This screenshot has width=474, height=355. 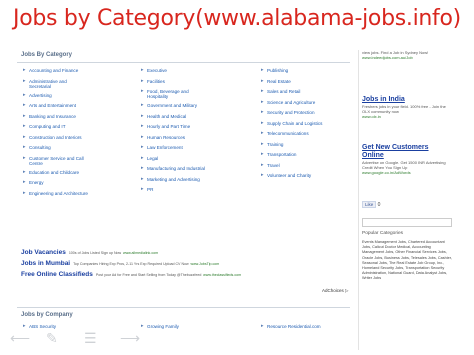 I want to click on like-button: Like, so click(x=369, y=204).